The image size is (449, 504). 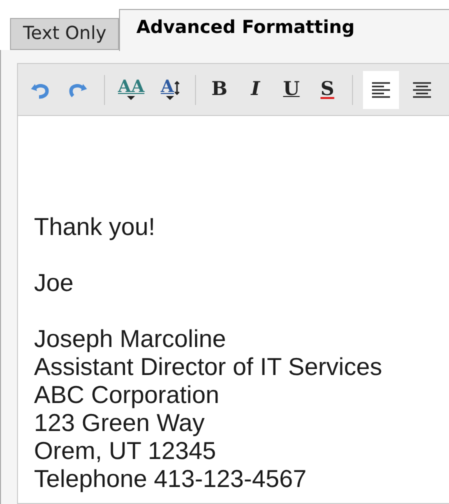 I want to click on align-center-icon, so click(x=422, y=89).